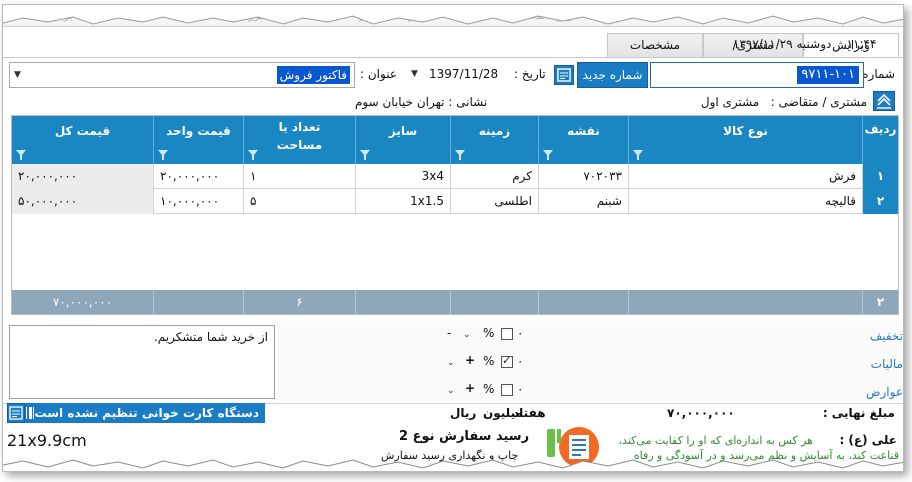 The height and width of the screenshot is (482, 912). I want to click on duties-control: ⌄ + % ۰, so click(490, 391).